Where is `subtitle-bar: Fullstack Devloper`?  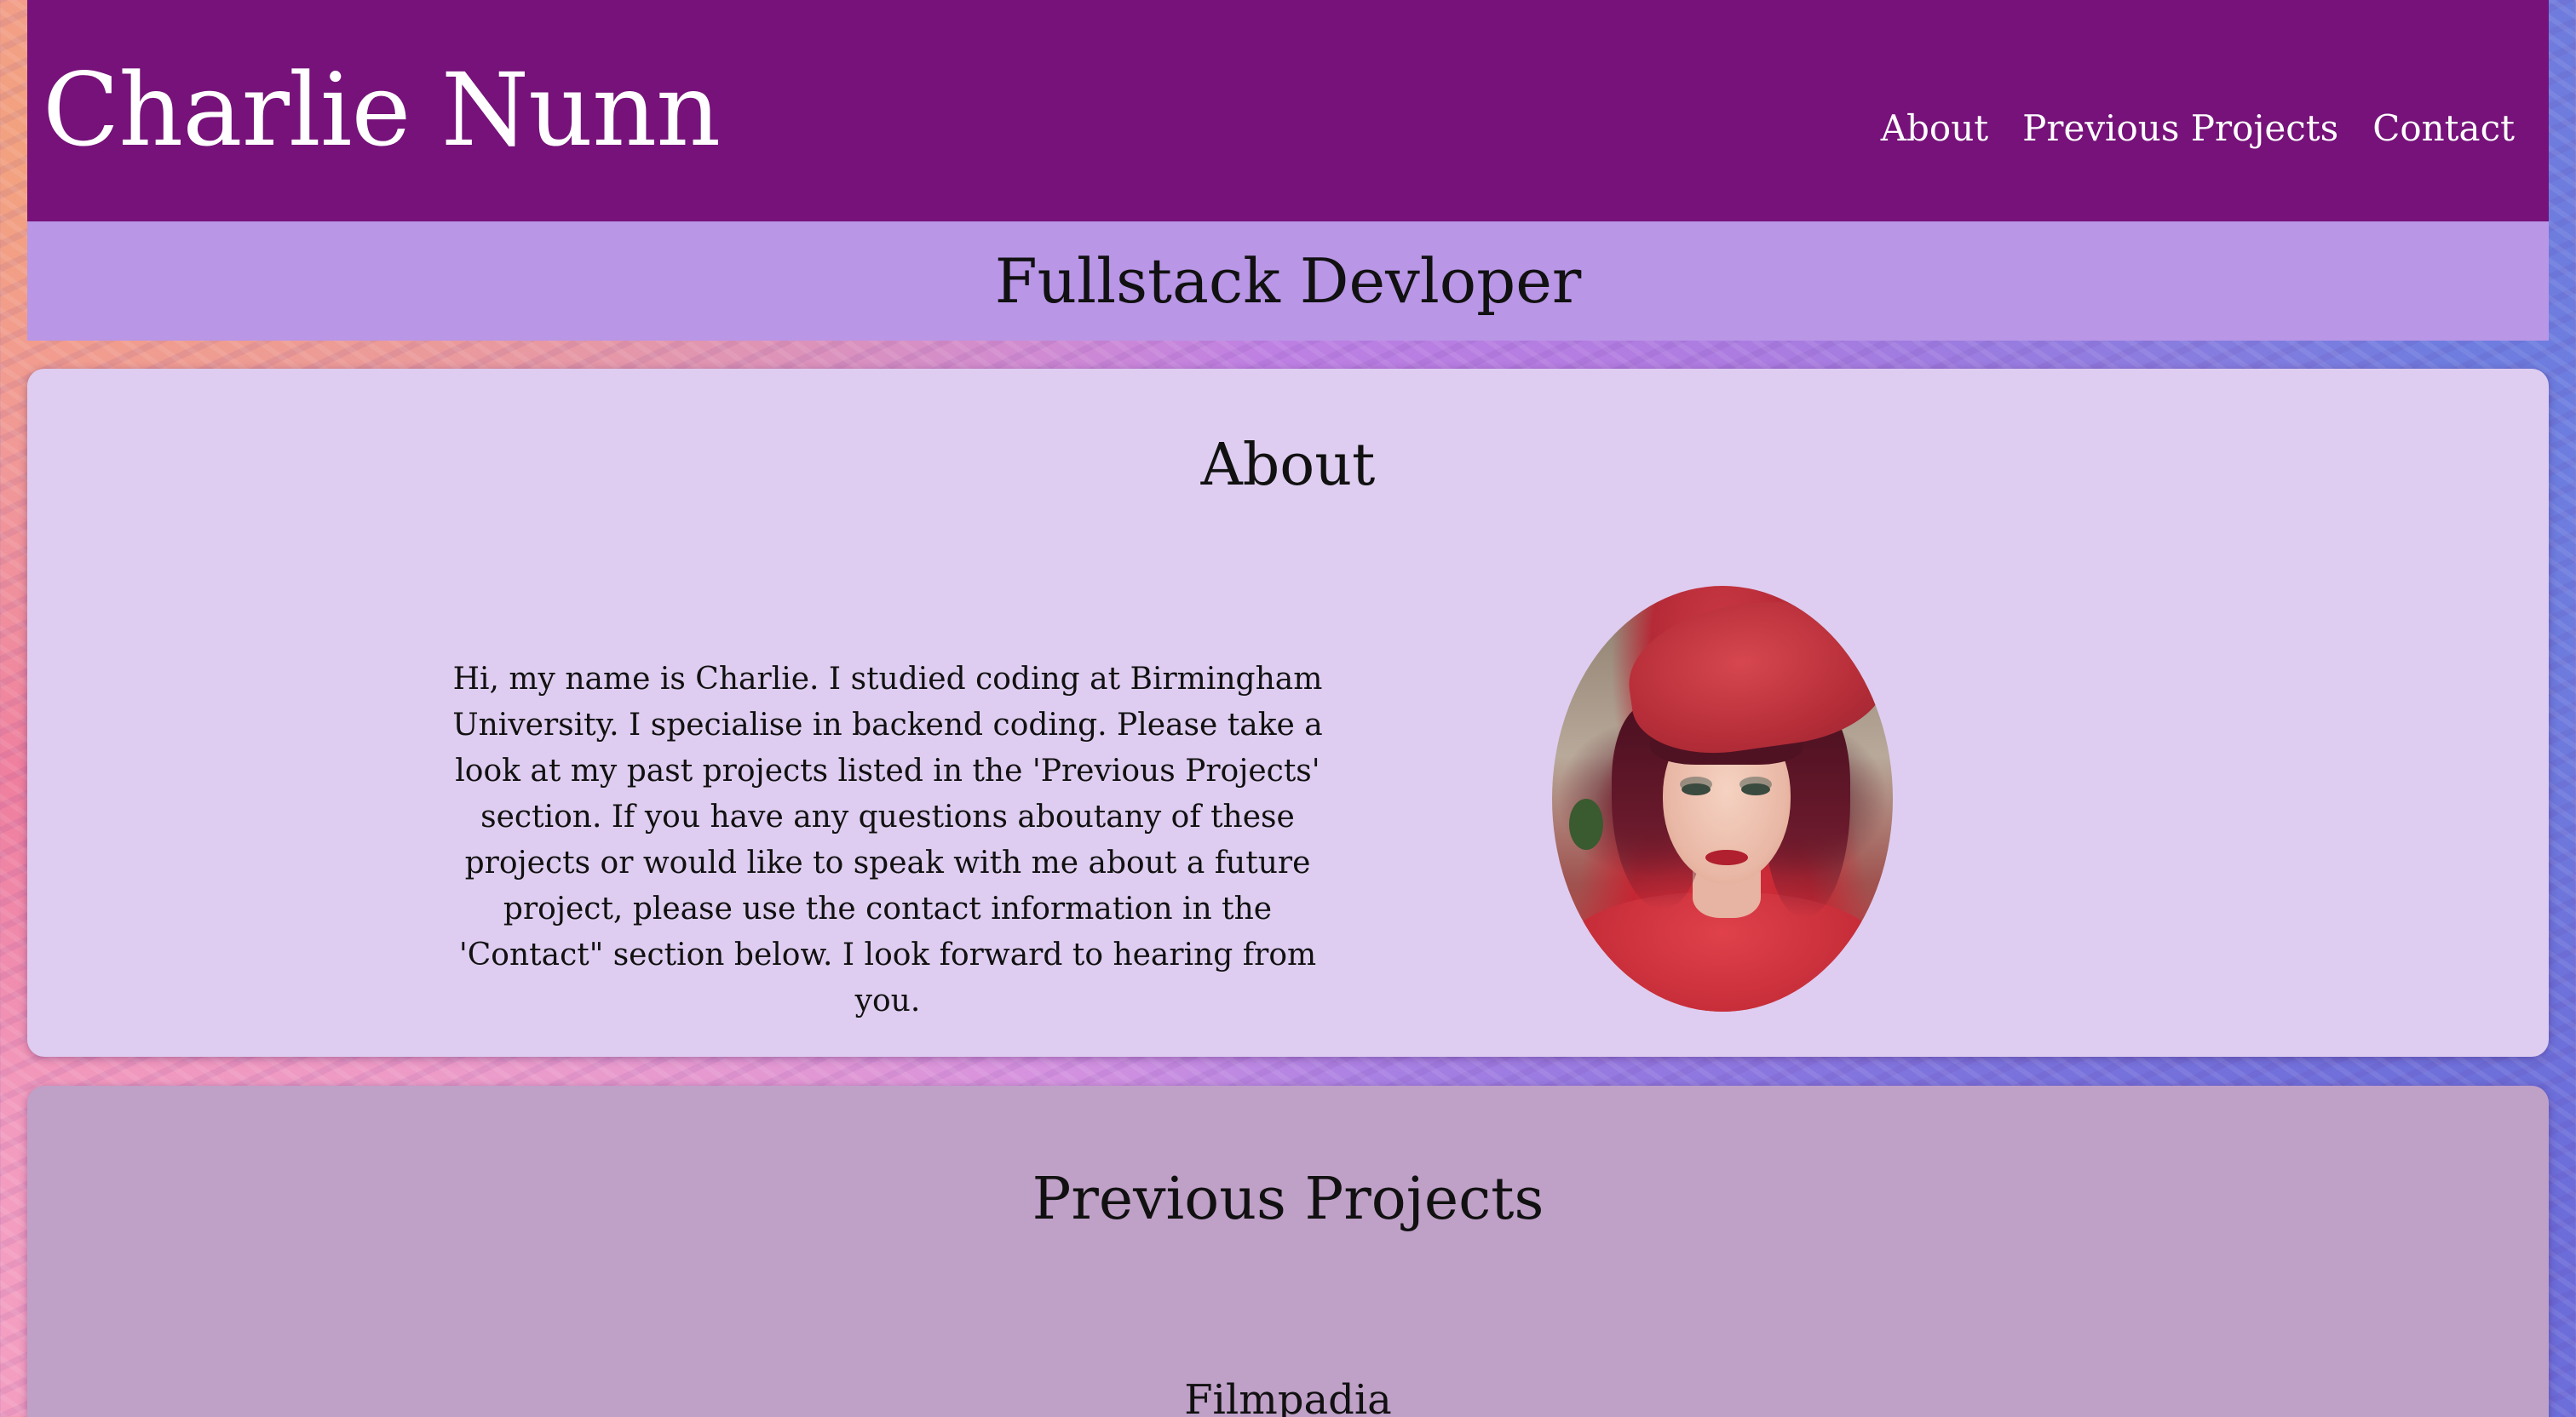 subtitle-bar: Fullstack Devloper is located at coordinates (1288, 281).